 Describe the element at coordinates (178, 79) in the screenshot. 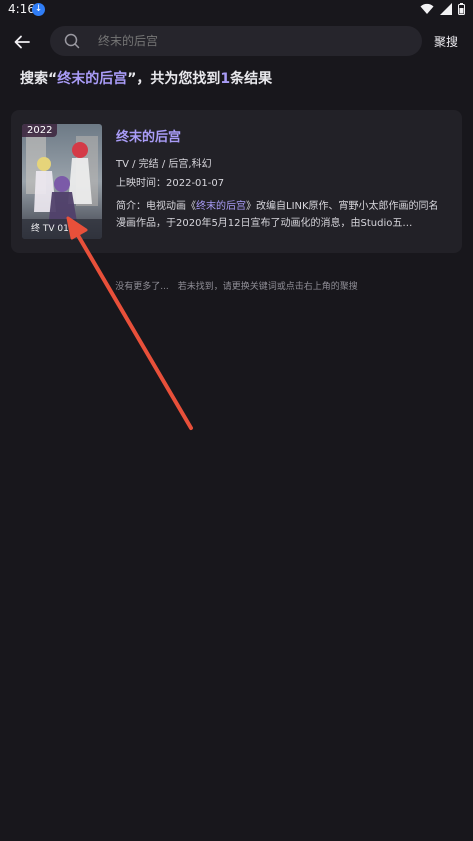

I see `heading-middle: ，共为您找到` at that location.